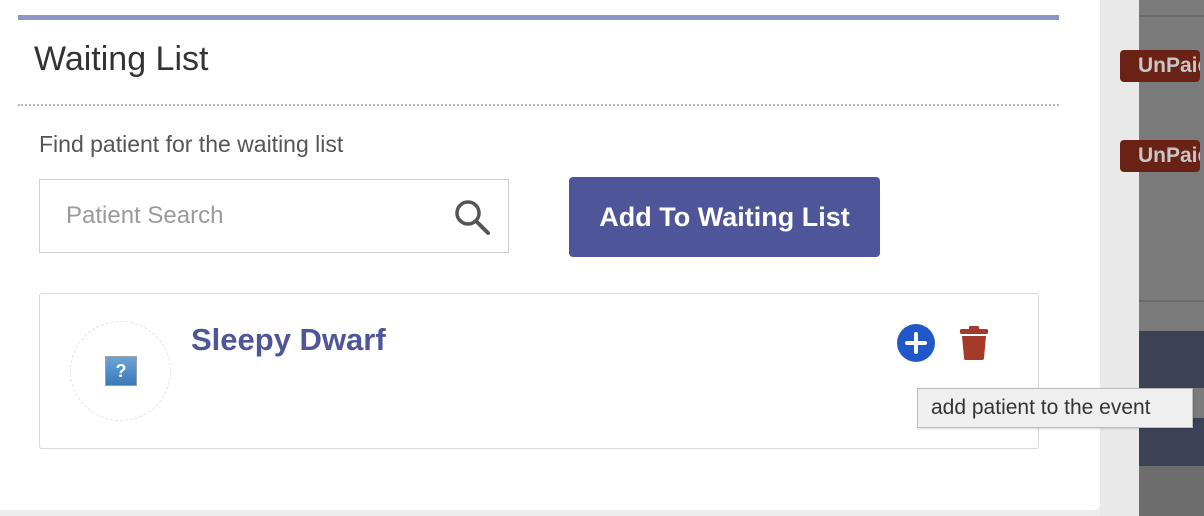  What do you see at coordinates (538, 17) in the screenshot?
I see `modal-top-accent-bar` at bounding box center [538, 17].